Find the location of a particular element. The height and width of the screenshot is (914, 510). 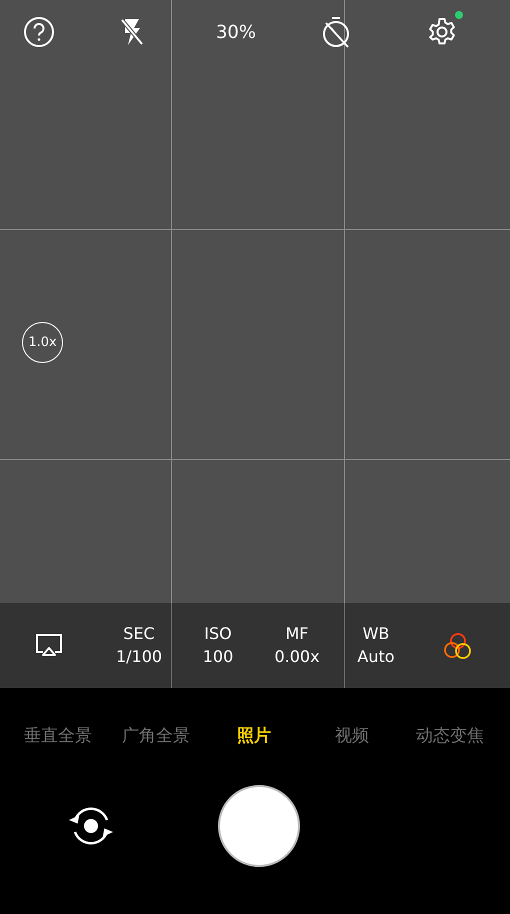

param-button: MF 0.00x is located at coordinates (297, 645).